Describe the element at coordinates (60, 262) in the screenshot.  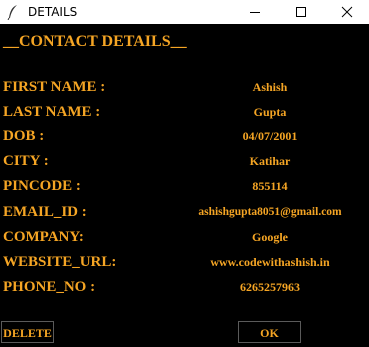
I see `label-website: WEBSITE_URL:` at that location.